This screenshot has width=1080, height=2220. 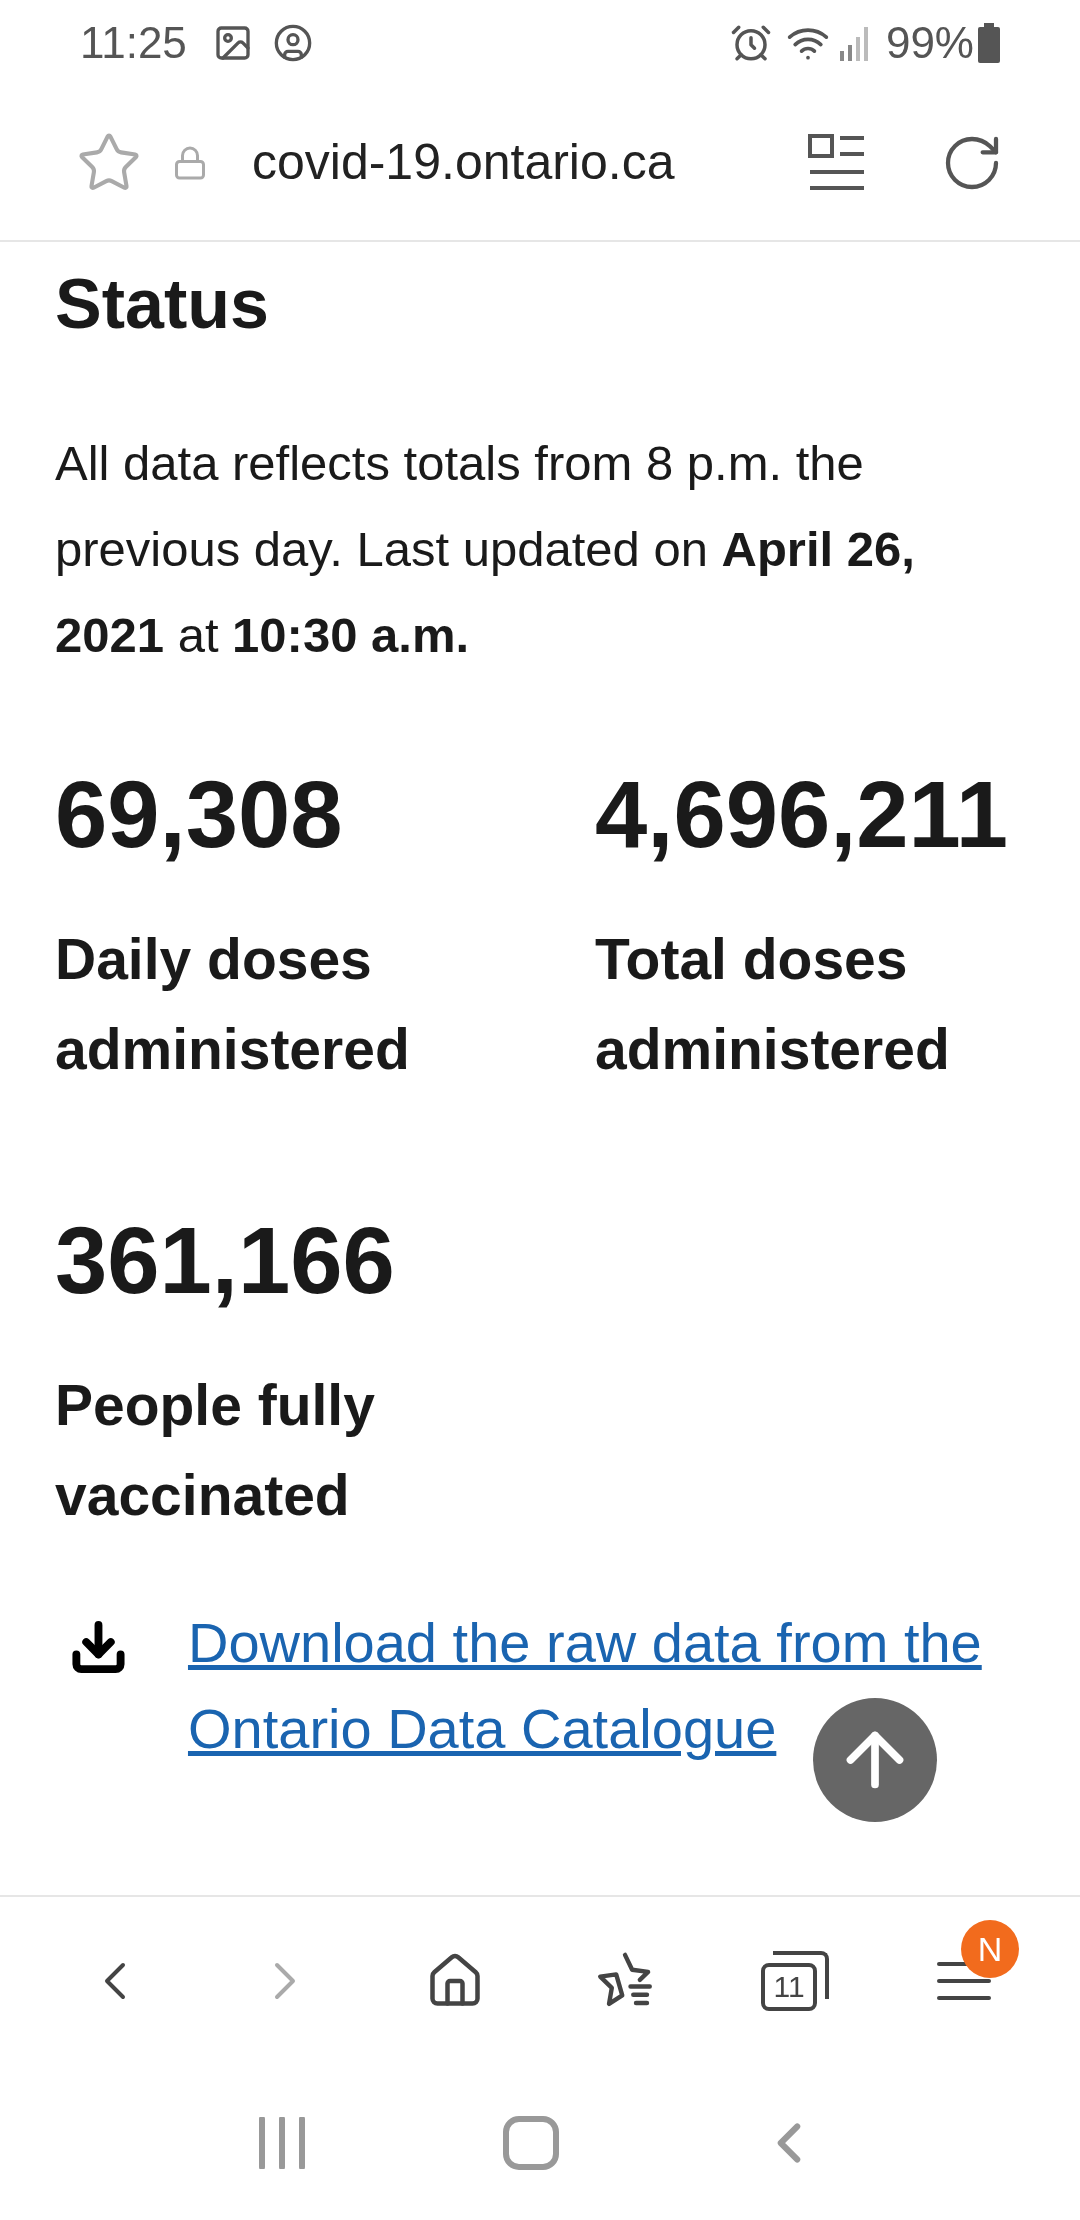 What do you see at coordinates (282, 2142) in the screenshot?
I see `recent-apps-icon` at bounding box center [282, 2142].